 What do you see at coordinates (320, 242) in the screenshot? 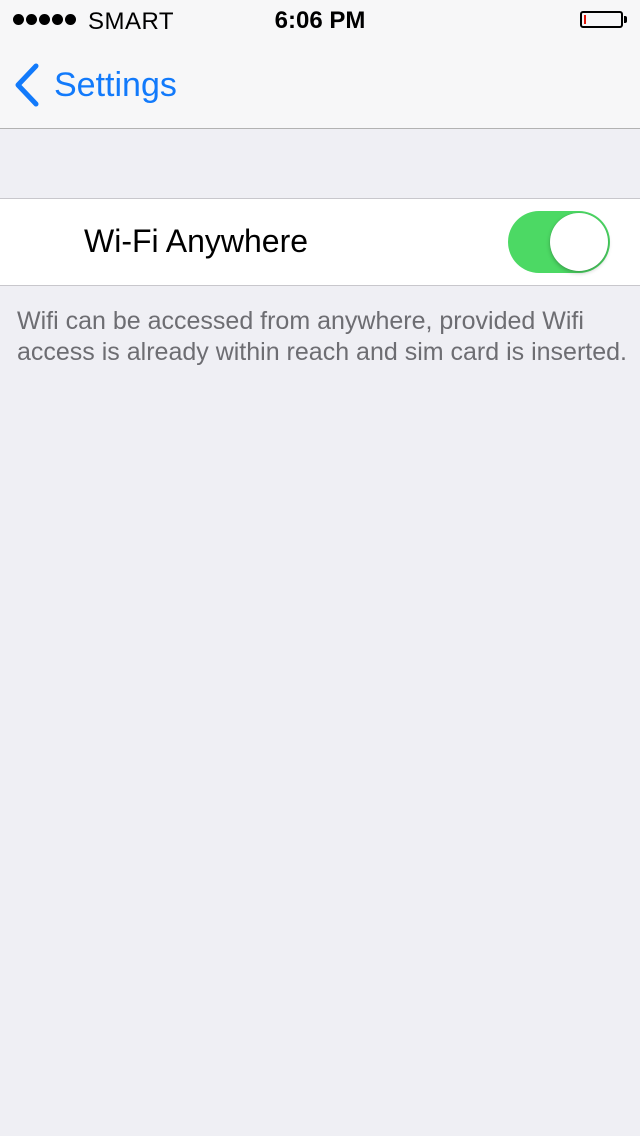
I see `settings-group: Wi-Fi Anywhere` at bounding box center [320, 242].